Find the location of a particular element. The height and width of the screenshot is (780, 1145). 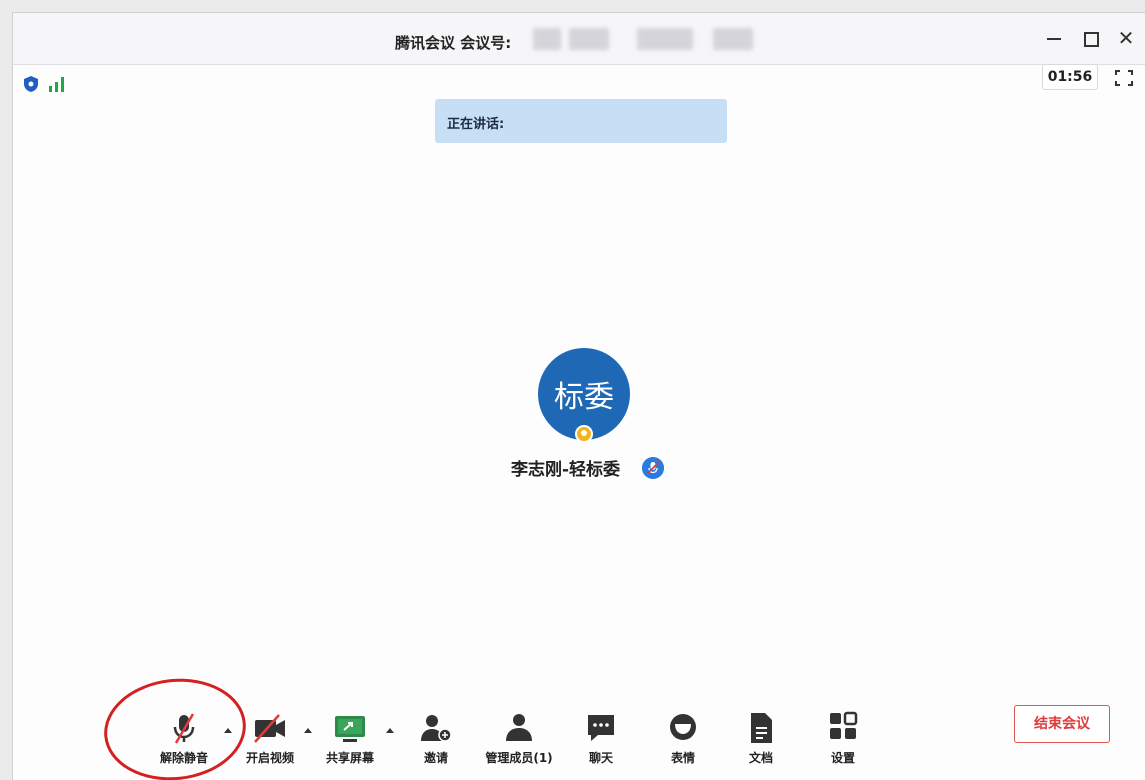

documents-label: 文档 is located at coordinates (760, 758).